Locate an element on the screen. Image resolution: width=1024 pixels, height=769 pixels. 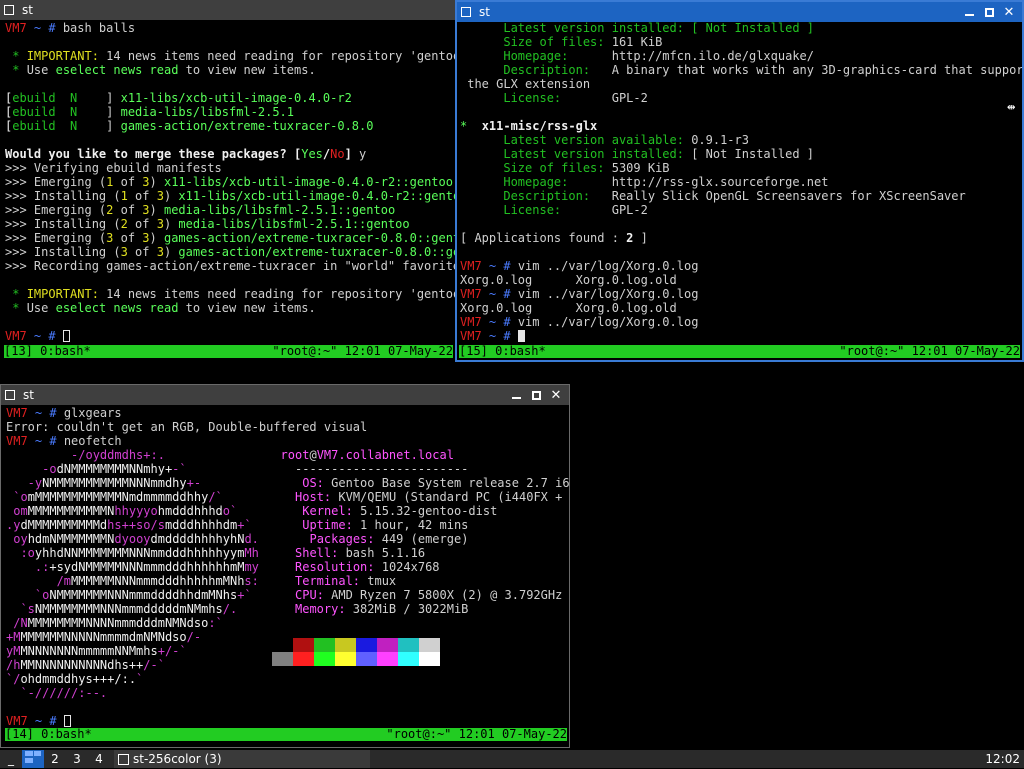
terminal-text: Latest version available: is located at coordinates (576, 140).